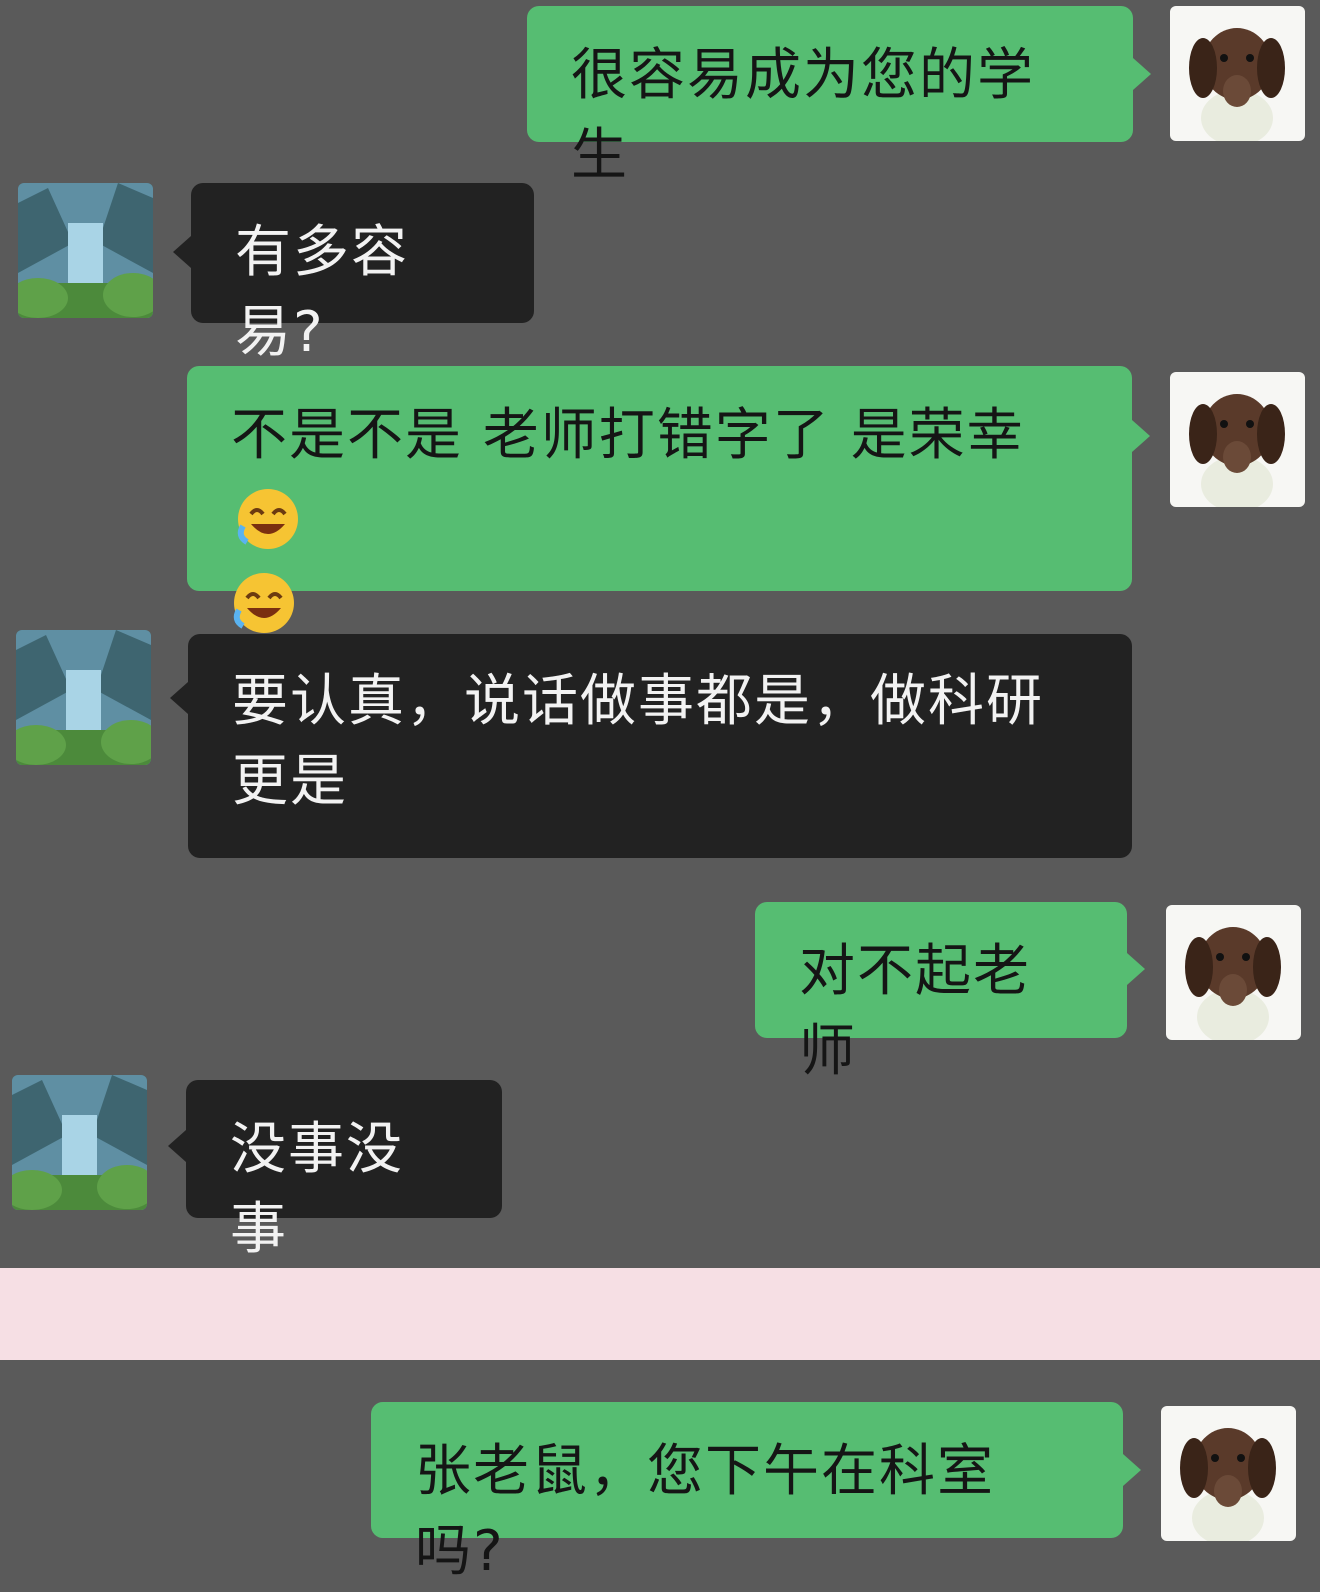  I want to click on message-text: 要认真，说话做事都是，做科研更是, so click(638, 741).